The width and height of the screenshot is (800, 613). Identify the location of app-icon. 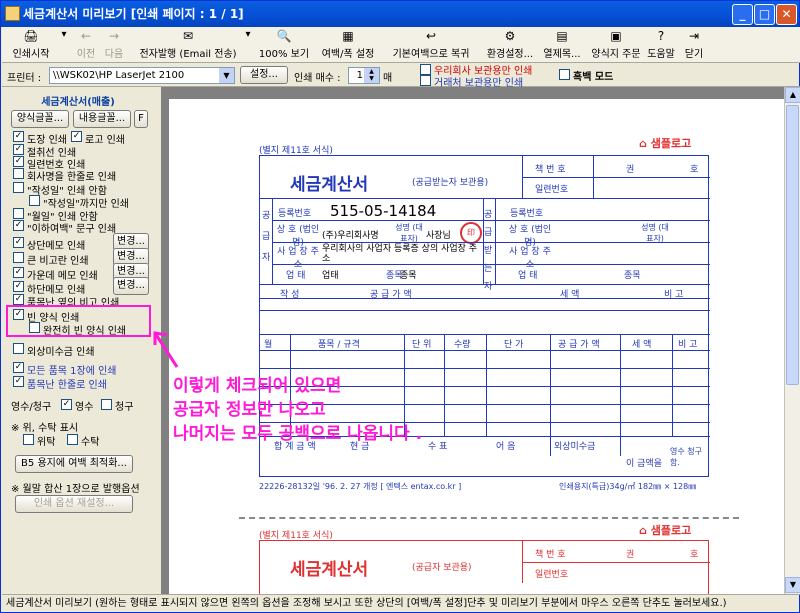
(12, 13).